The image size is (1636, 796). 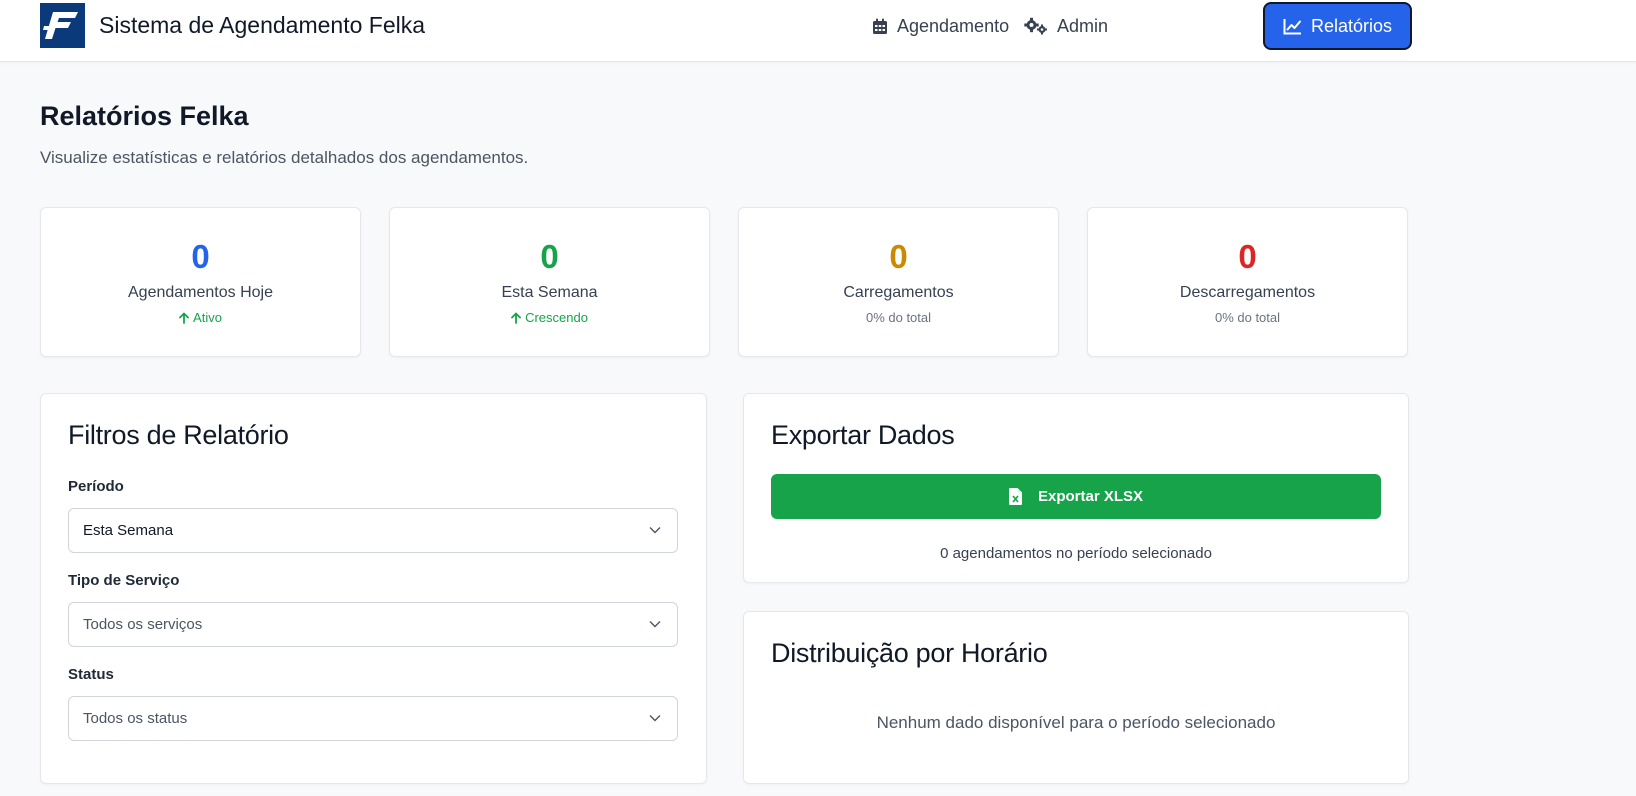 I want to click on stat-trend: Ativo, so click(x=200, y=317).